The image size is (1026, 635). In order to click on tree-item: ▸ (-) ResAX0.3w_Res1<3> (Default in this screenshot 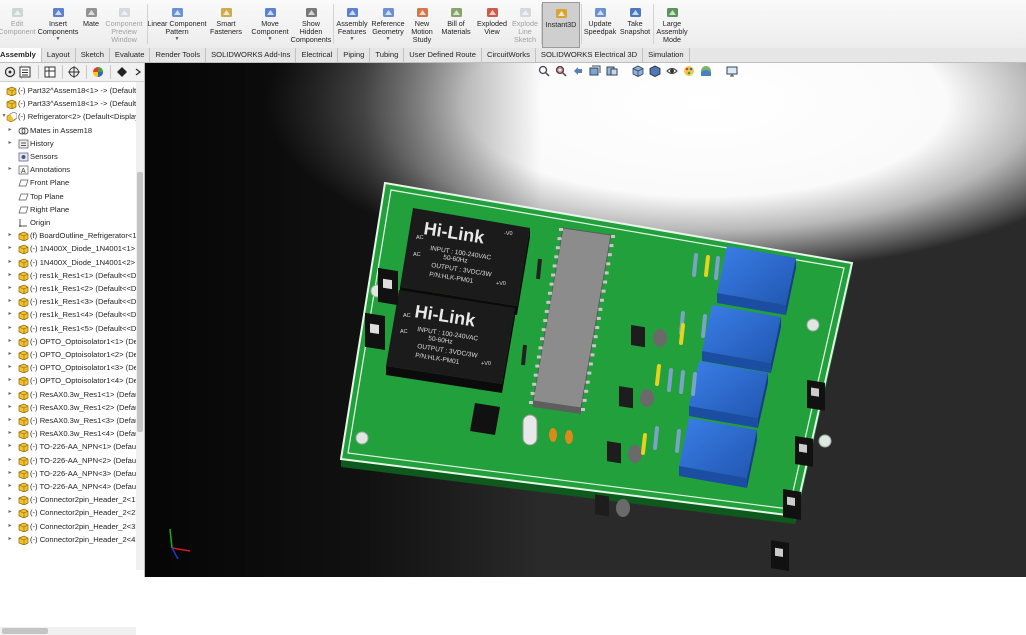, I will do `click(68, 420)`.